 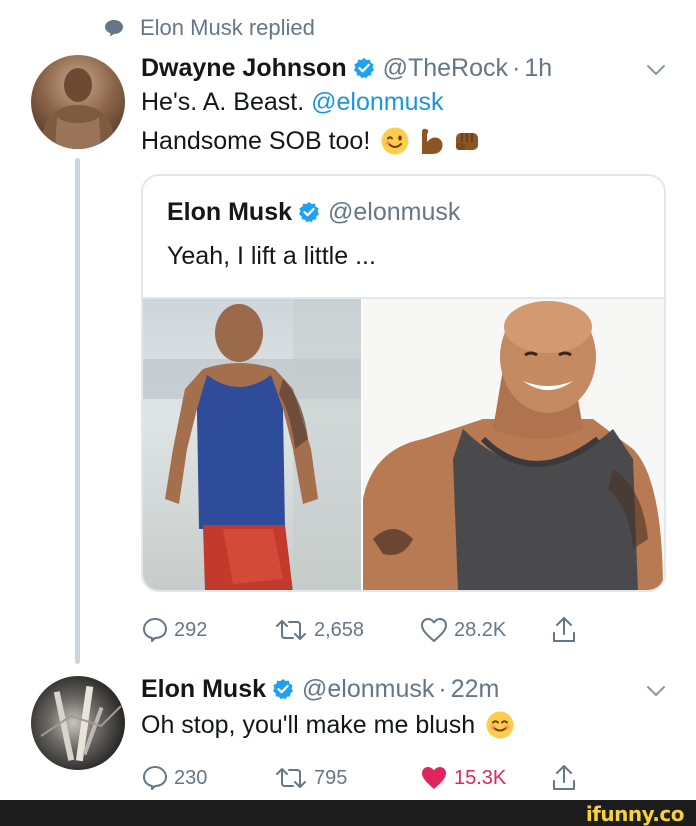 I want to click on retweet-count: 795, so click(x=331, y=777).